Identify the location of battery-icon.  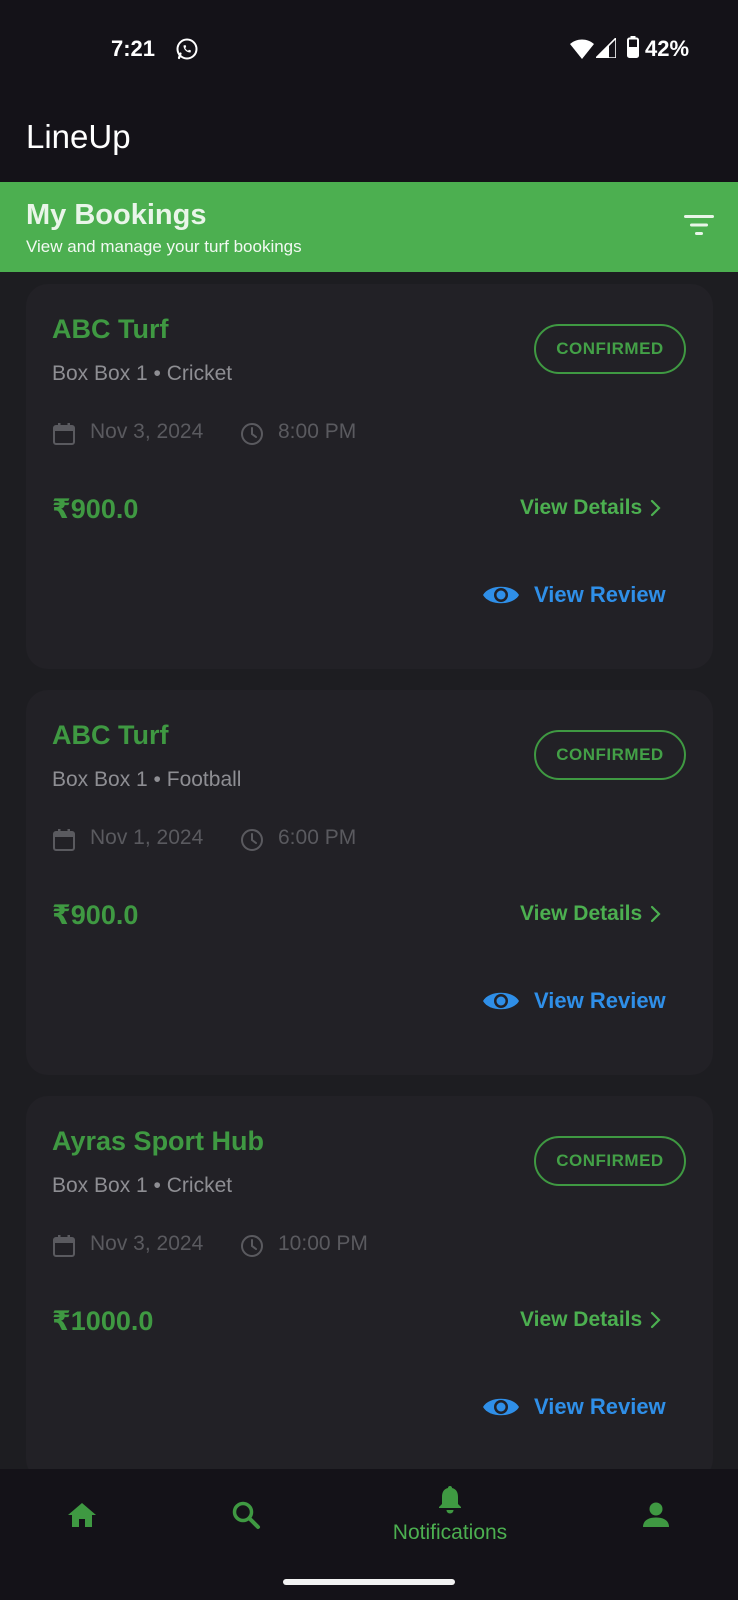
(633, 47).